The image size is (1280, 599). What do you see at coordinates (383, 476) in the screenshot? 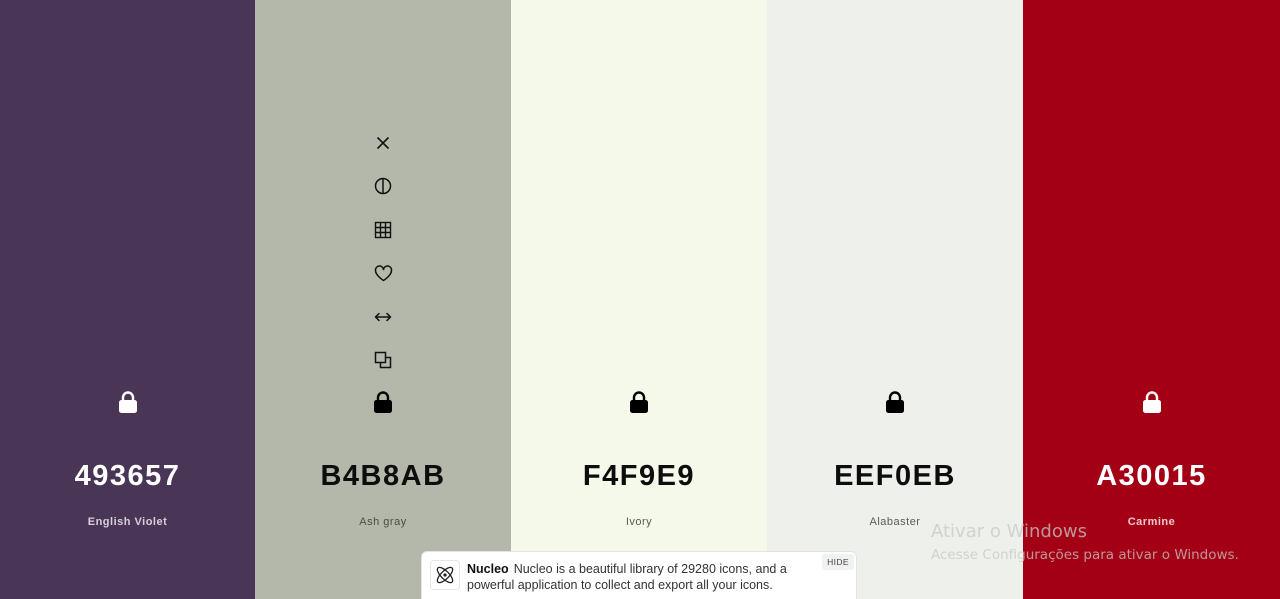
I see `hex-code: B4B8AB` at bounding box center [383, 476].